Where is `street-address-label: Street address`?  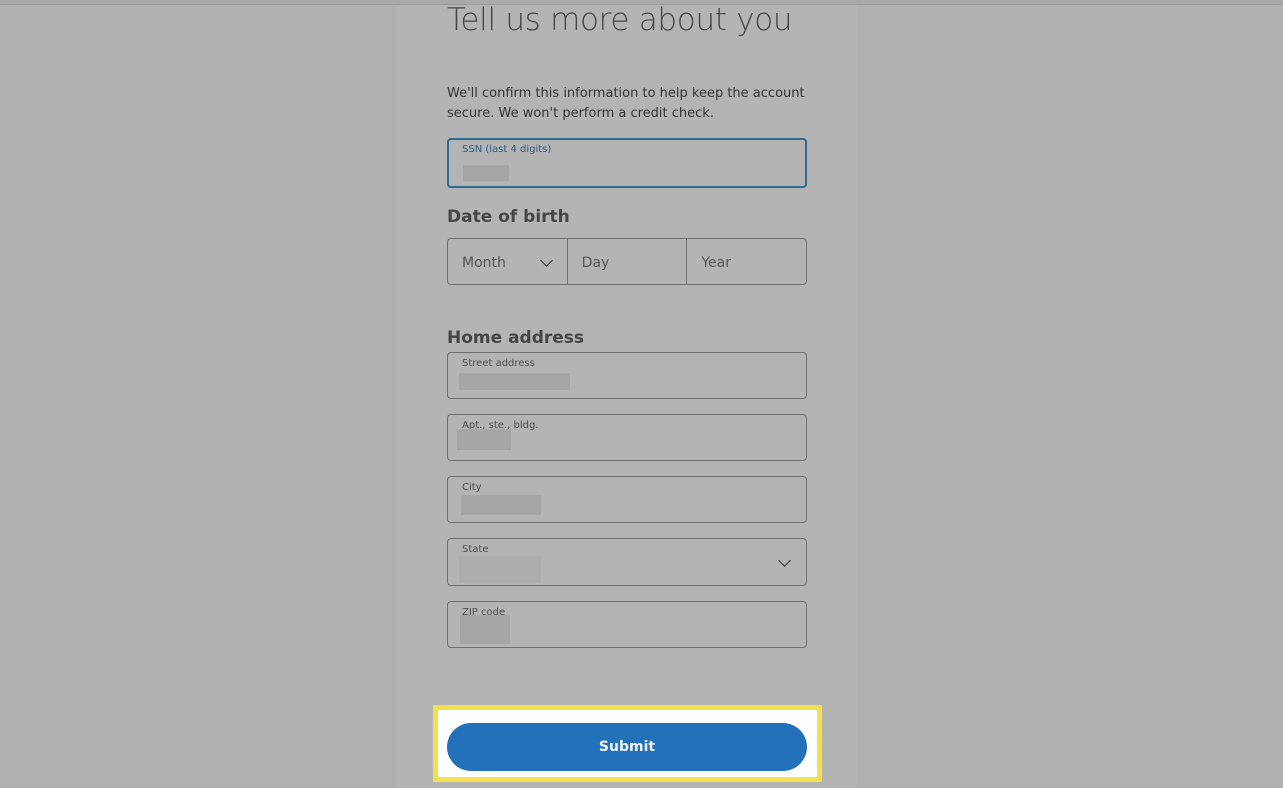 street-address-label: Street address is located at coordinates (498, 363).